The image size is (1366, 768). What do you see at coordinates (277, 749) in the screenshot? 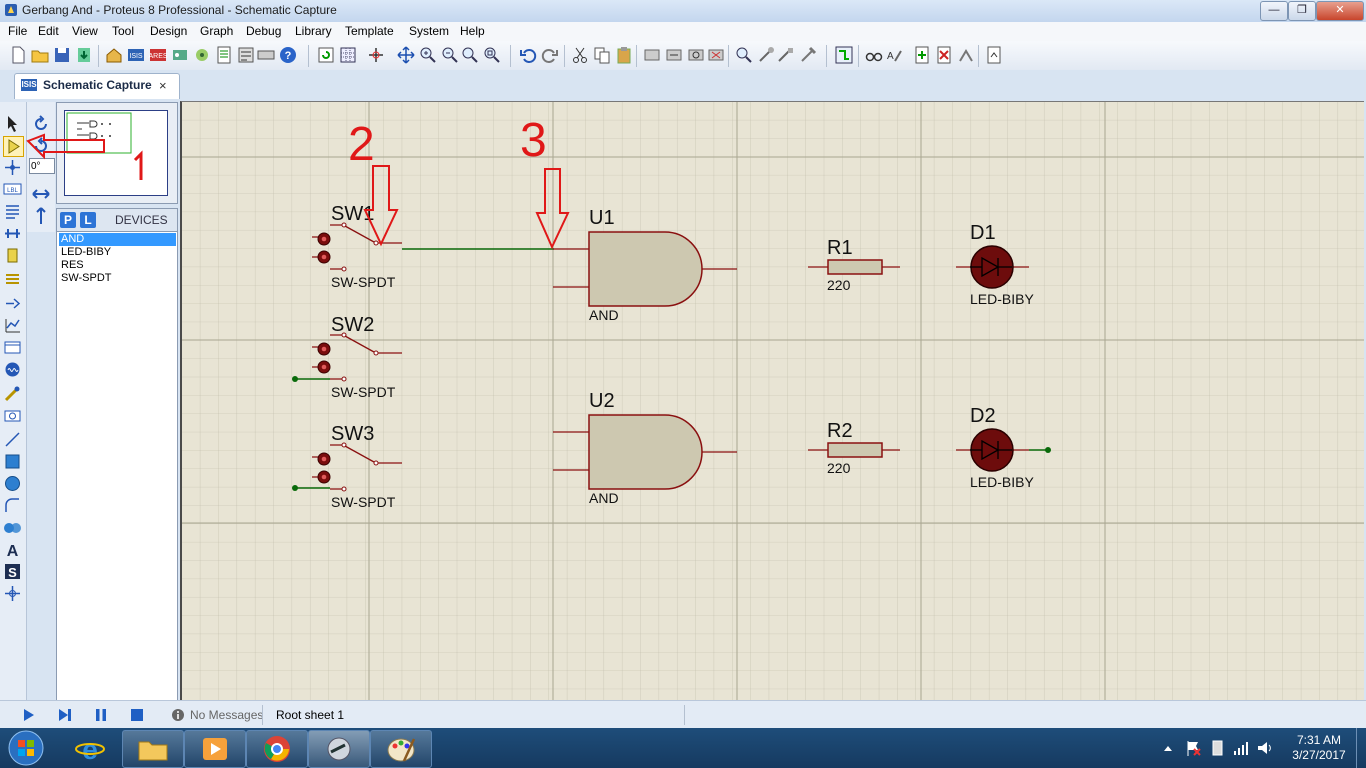
I see `taskbar-chrome` at bounding box center [277, 749].